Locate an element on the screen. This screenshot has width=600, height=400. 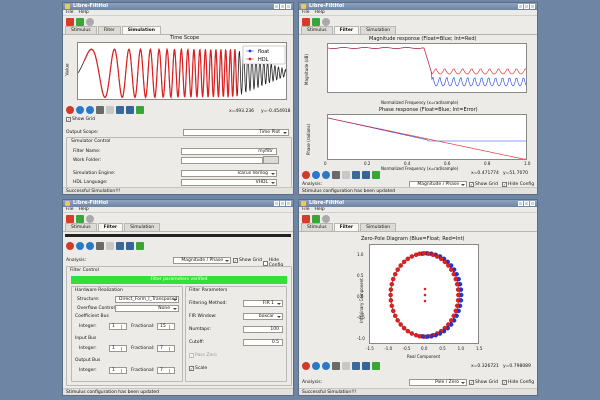
time-scope-plot: Time Scope Value float HDL is located at coordinates (178, 69).